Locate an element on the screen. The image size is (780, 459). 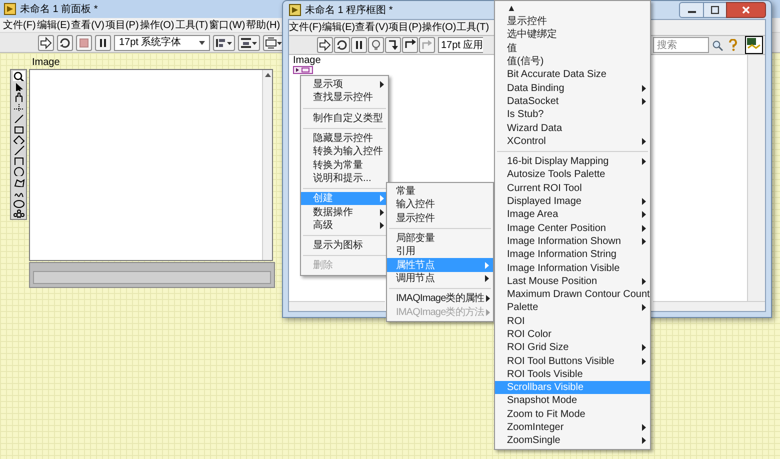
menu-item: XControl is located at coordinates (572, 141).